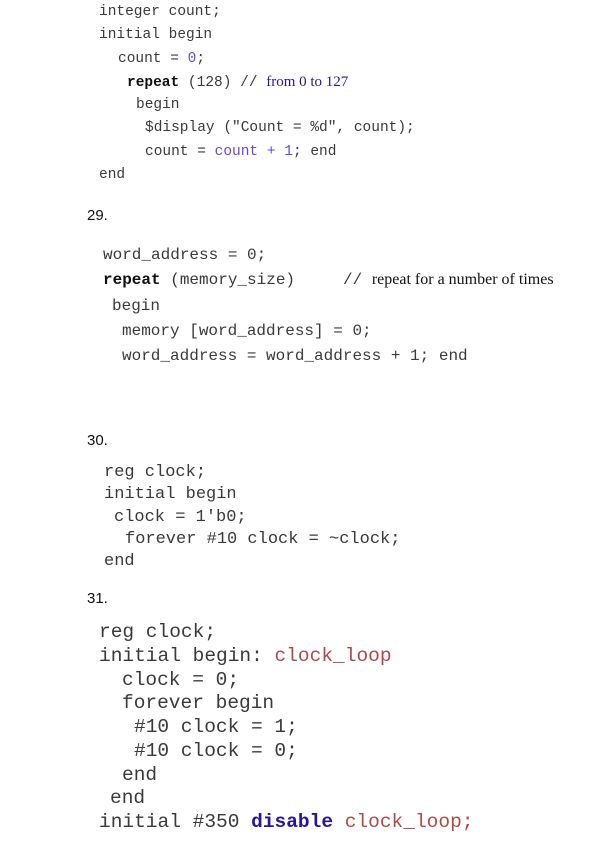 Image resolution: width=614 pixels, height=844 pixels. Describe the element at coordinates (314, 152) in the screenshot. I see `code-text: ; end` at that location.